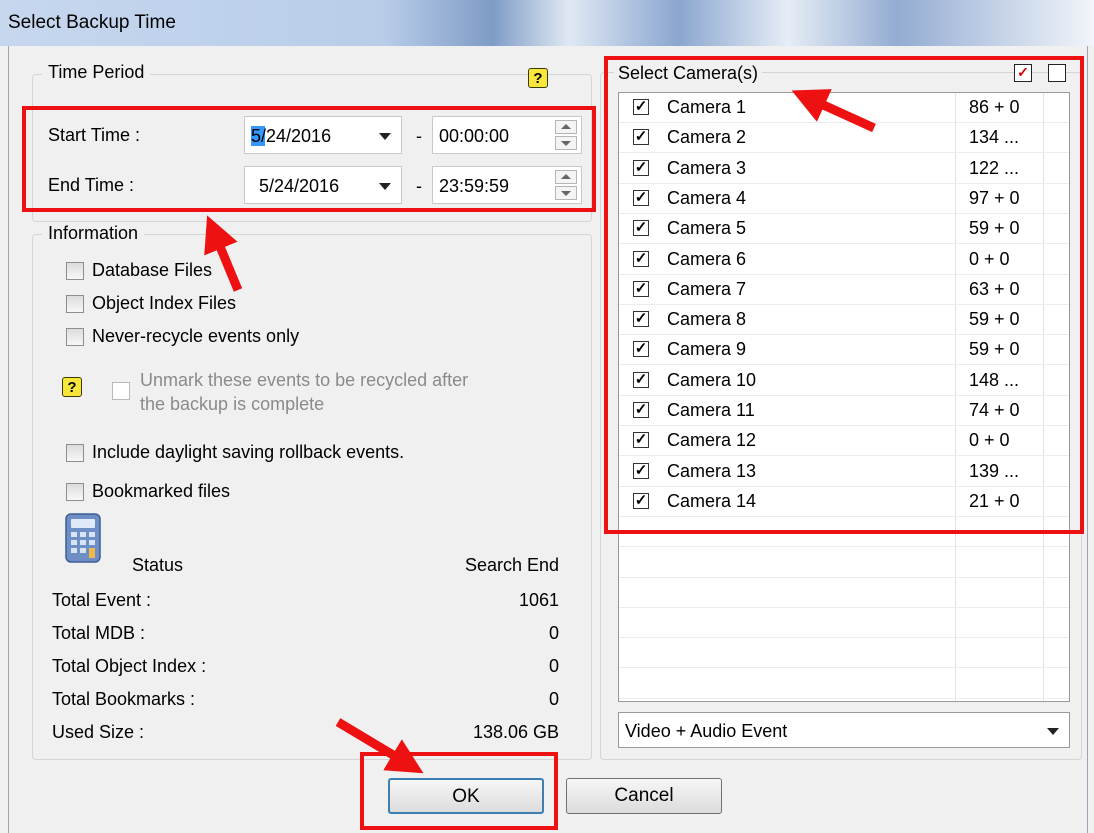  What do you see at coordinates (553, 699) in the screenshot?
I see `total-bookmarks-value: 0` at bounding box center [553, 699].